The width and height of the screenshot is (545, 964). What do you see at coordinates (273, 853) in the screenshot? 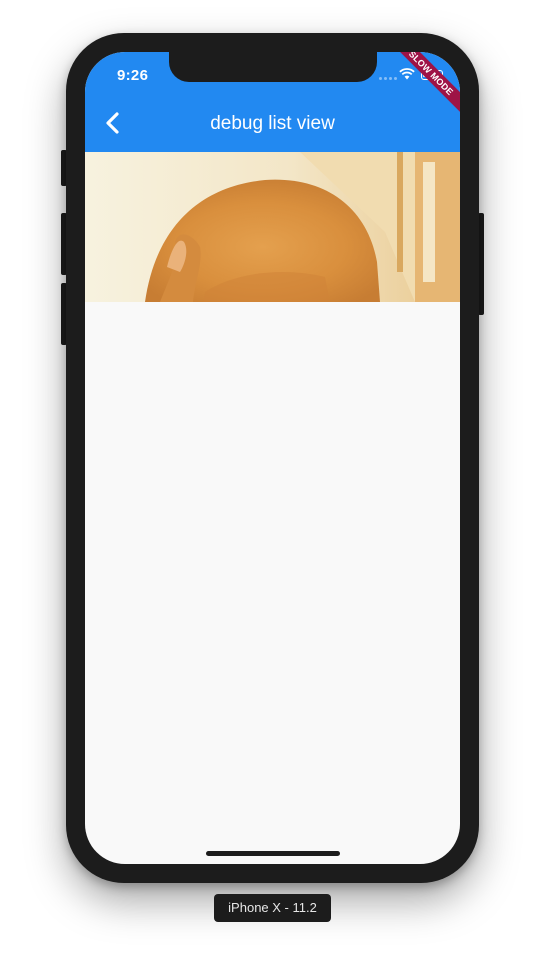
I see `home-indicator` at bounding box center [273, 853].